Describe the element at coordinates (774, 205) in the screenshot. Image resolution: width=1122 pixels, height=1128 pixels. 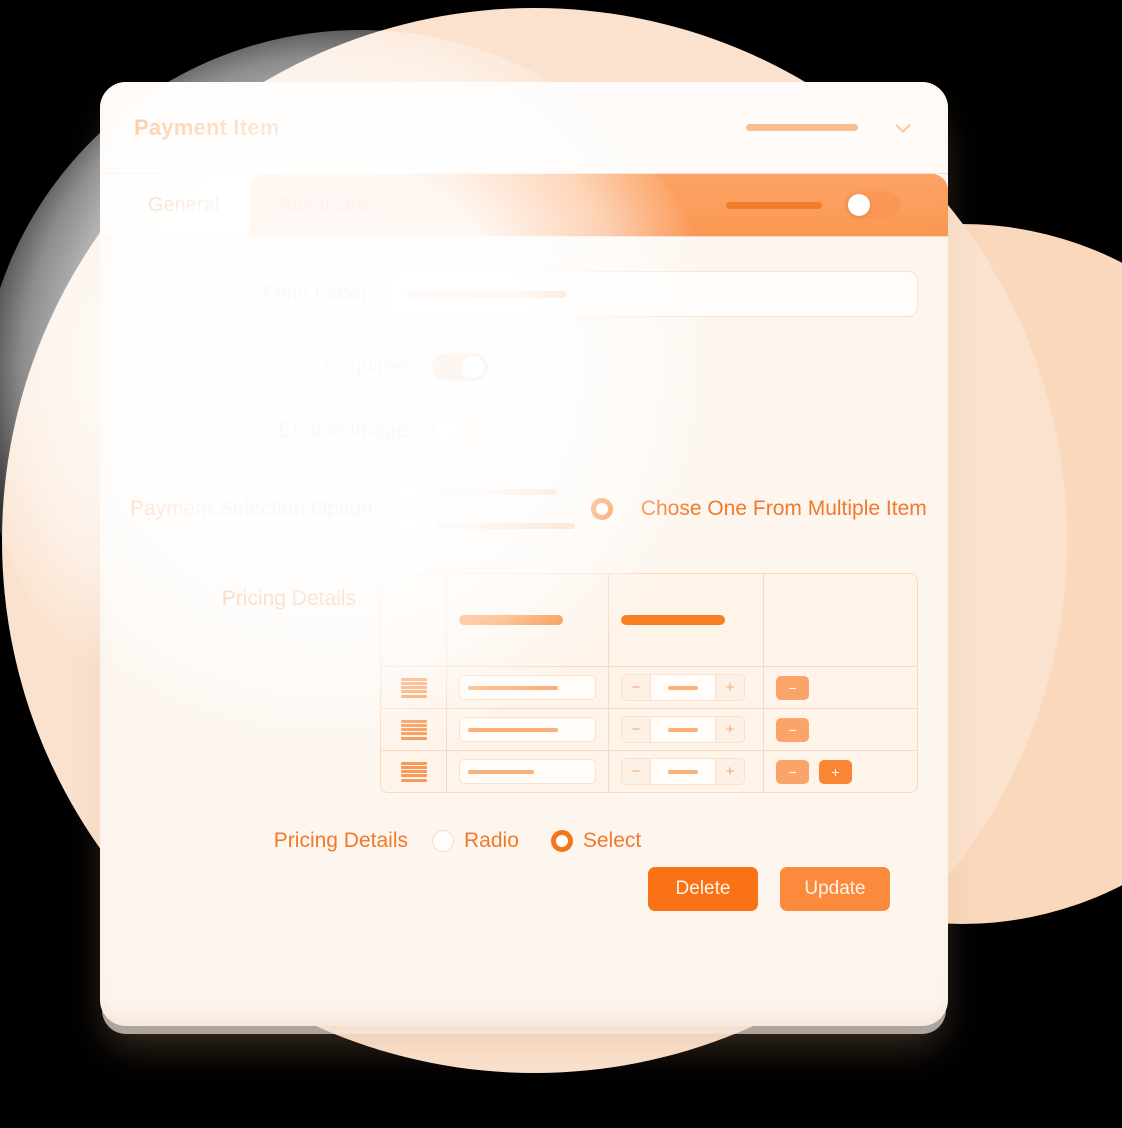
I see `tab-placeholder-bar` at that location.